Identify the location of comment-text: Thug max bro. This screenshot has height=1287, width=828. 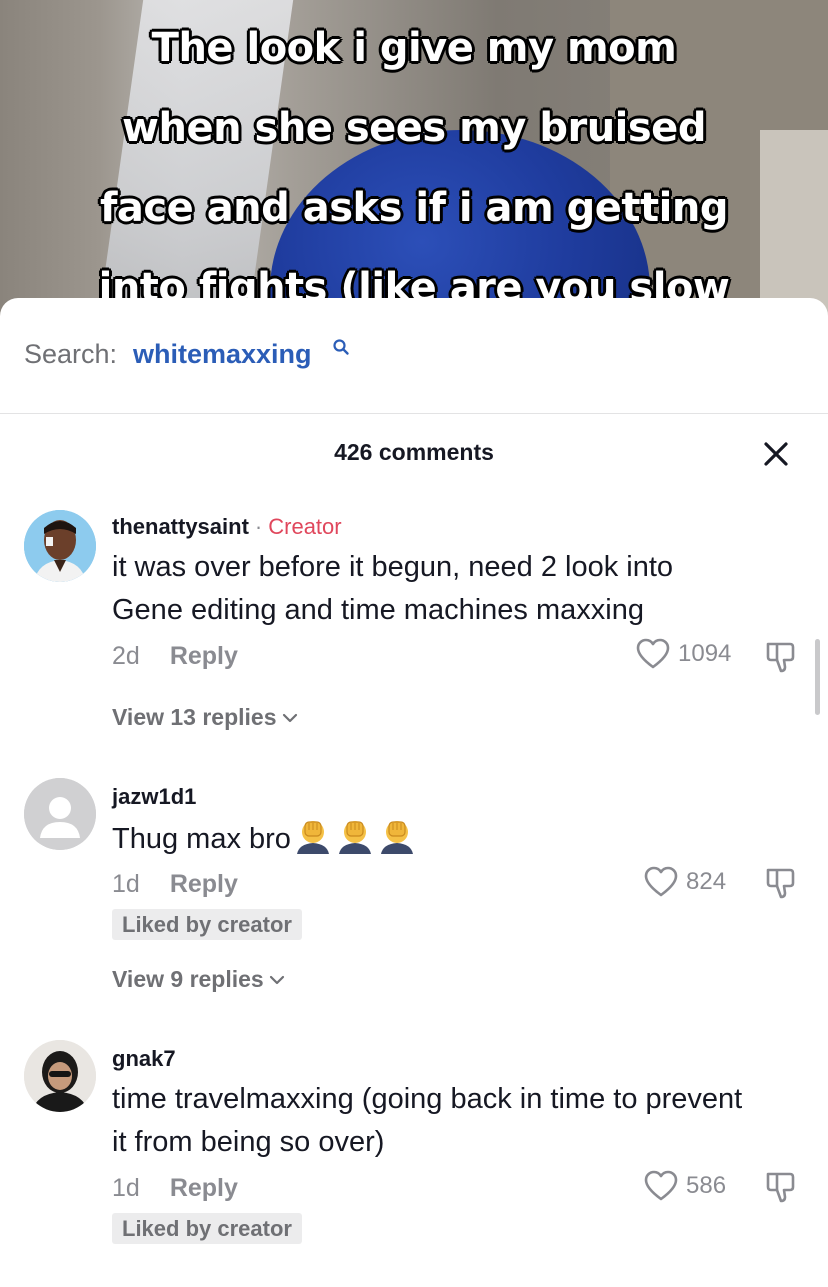
(462, 839).